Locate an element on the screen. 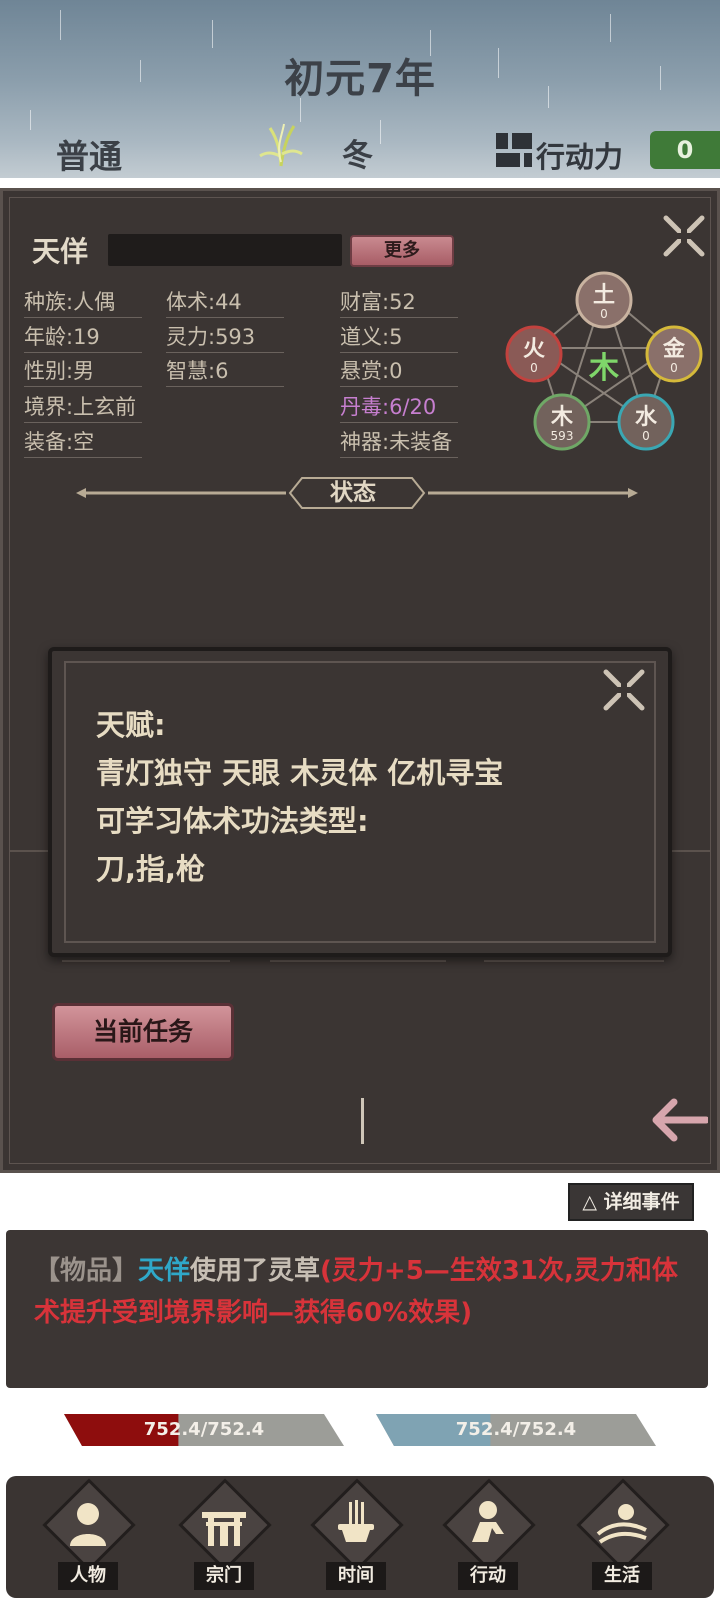 The width and height of the screenshot is (720, 1605). element-center: 木 is located at coordinates (603, 368).